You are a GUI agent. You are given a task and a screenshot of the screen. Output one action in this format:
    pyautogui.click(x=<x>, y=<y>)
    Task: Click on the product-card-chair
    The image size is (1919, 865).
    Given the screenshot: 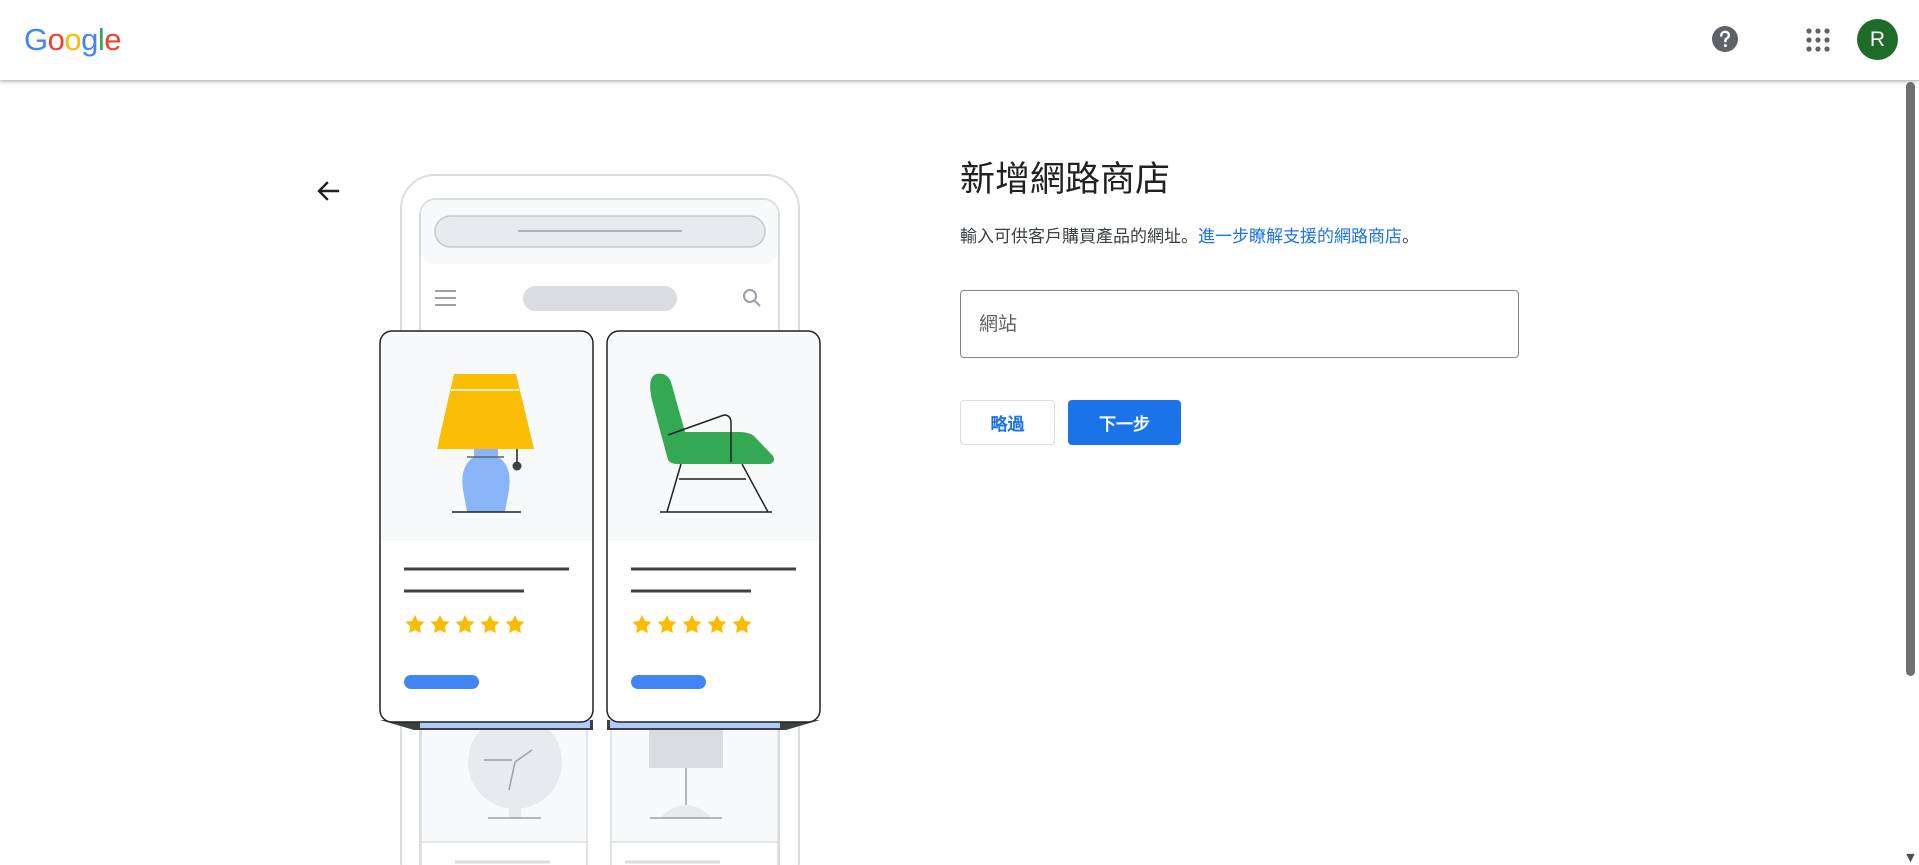 What is the action you would take?
    pyautogui.click(x=713, y=526)
    